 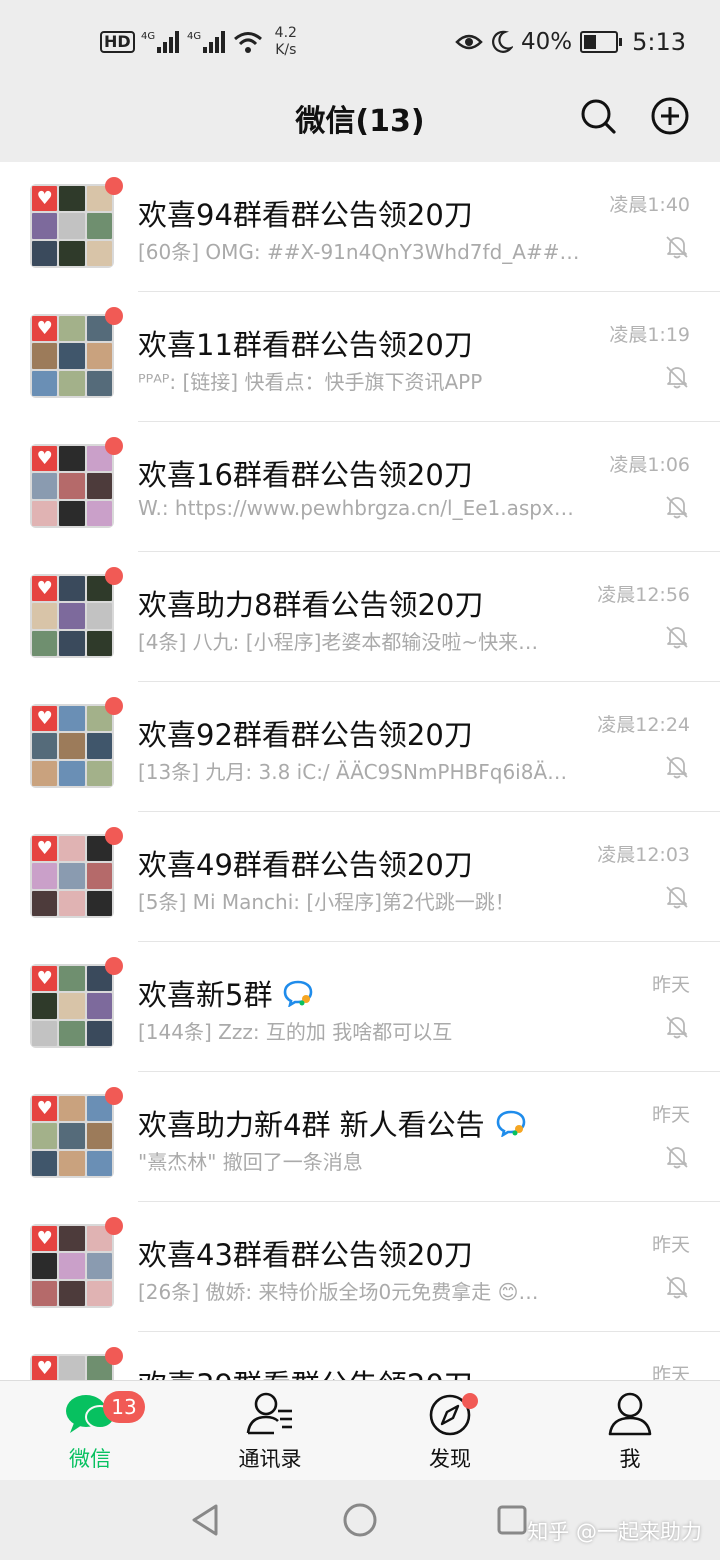 I want to click on tab-discover: 发现, so click(x=450, y=1431).